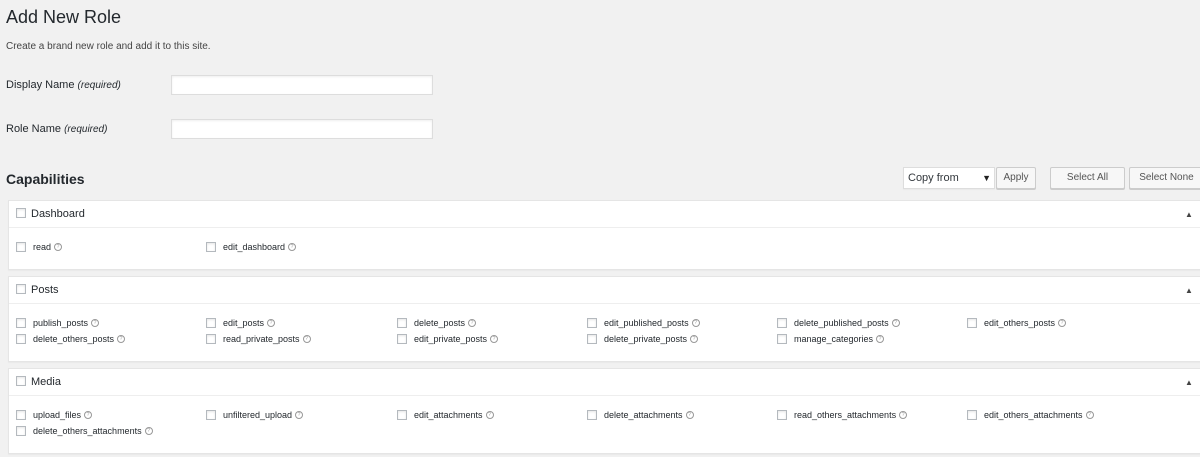 This screenshot has width=1200, height=457. I want to click on capability-item: delete_posts?, so click(437, 323).